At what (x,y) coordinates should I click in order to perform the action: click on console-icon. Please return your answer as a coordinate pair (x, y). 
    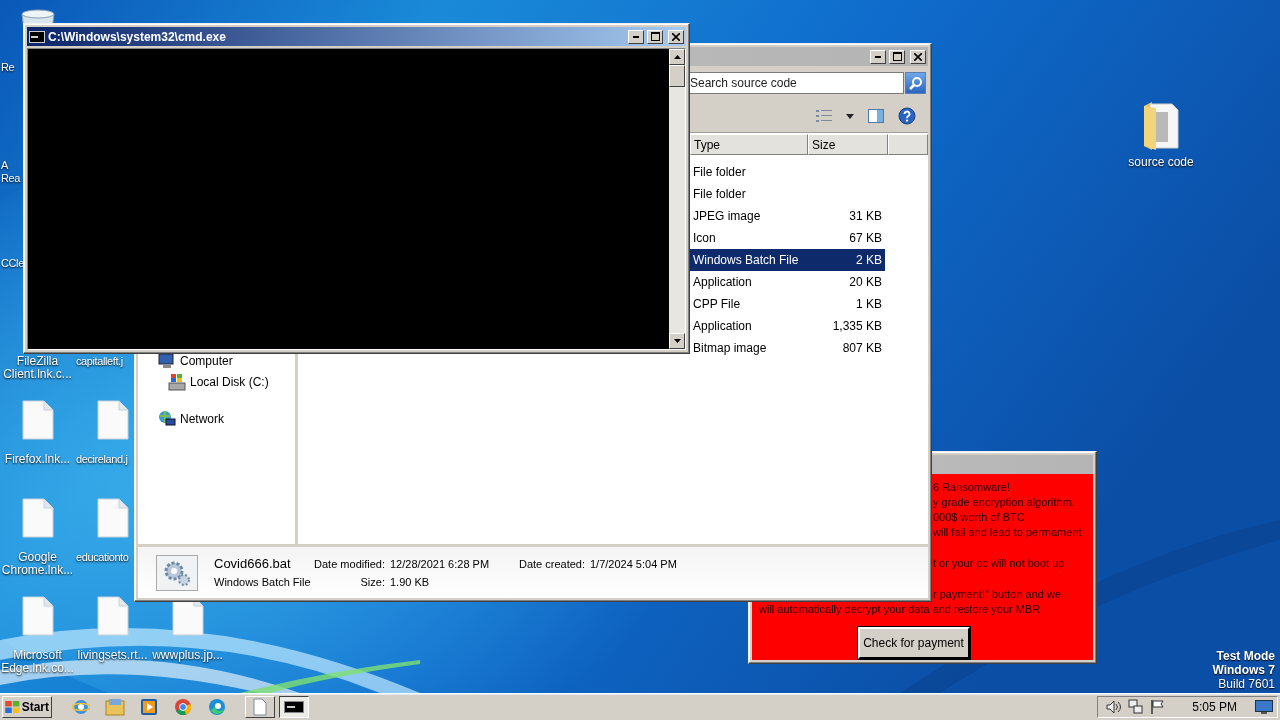
    Looking at the image, I should click on (37, 36).